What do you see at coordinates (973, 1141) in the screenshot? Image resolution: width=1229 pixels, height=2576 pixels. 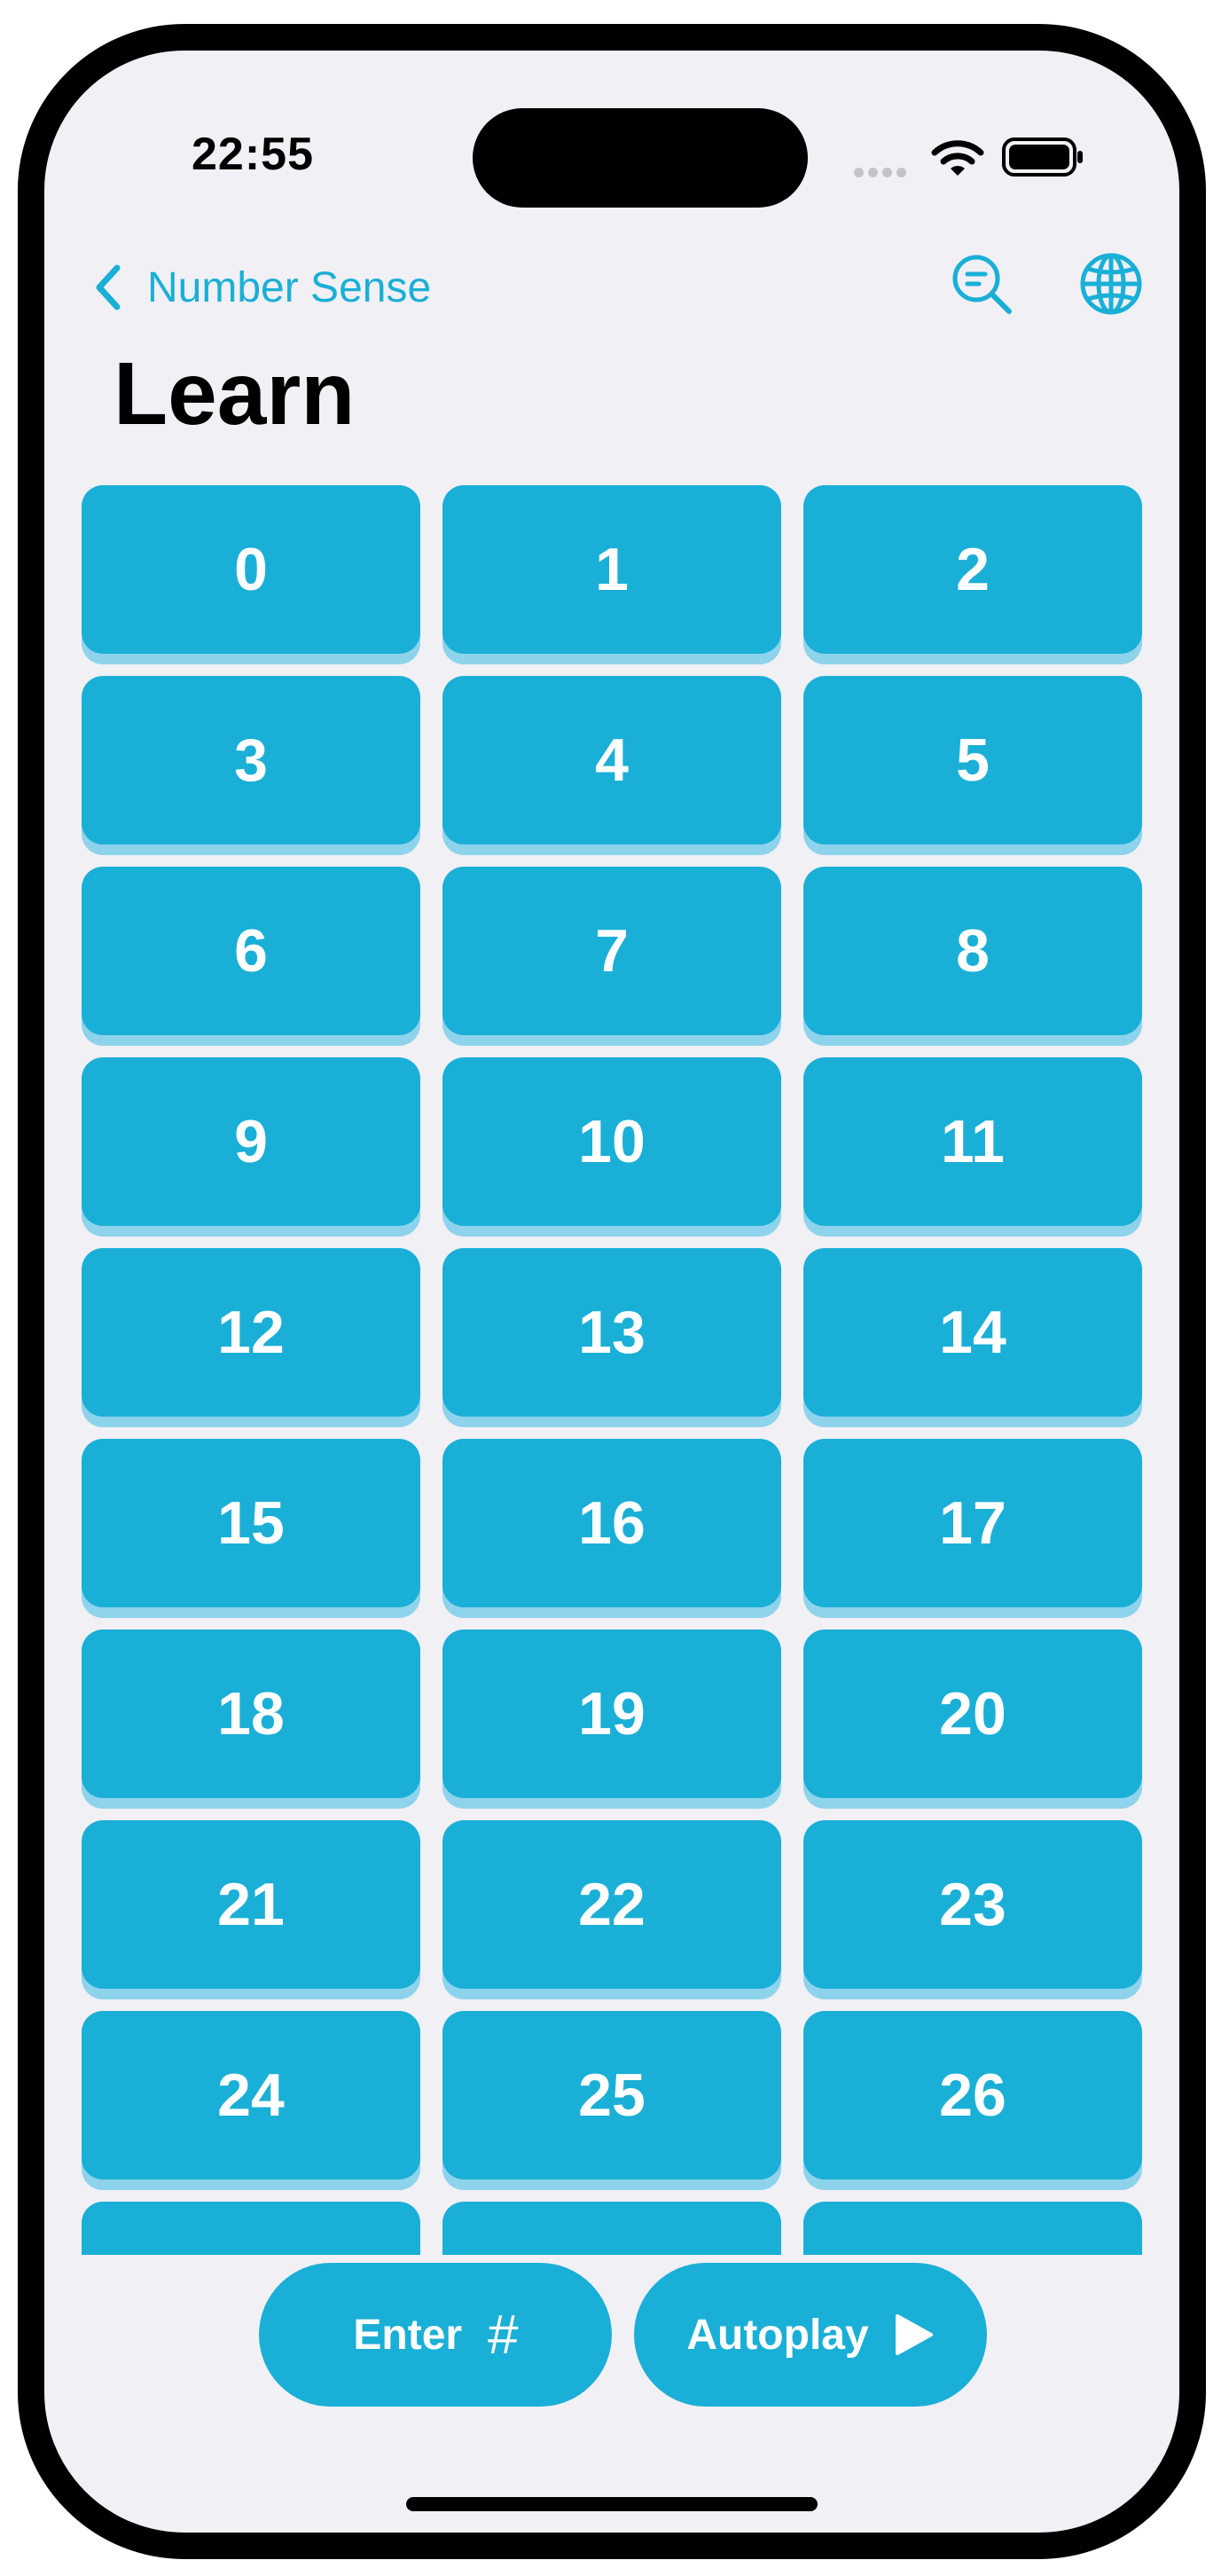 I see `number-tile: 11` at bounding box center [973, 1141].